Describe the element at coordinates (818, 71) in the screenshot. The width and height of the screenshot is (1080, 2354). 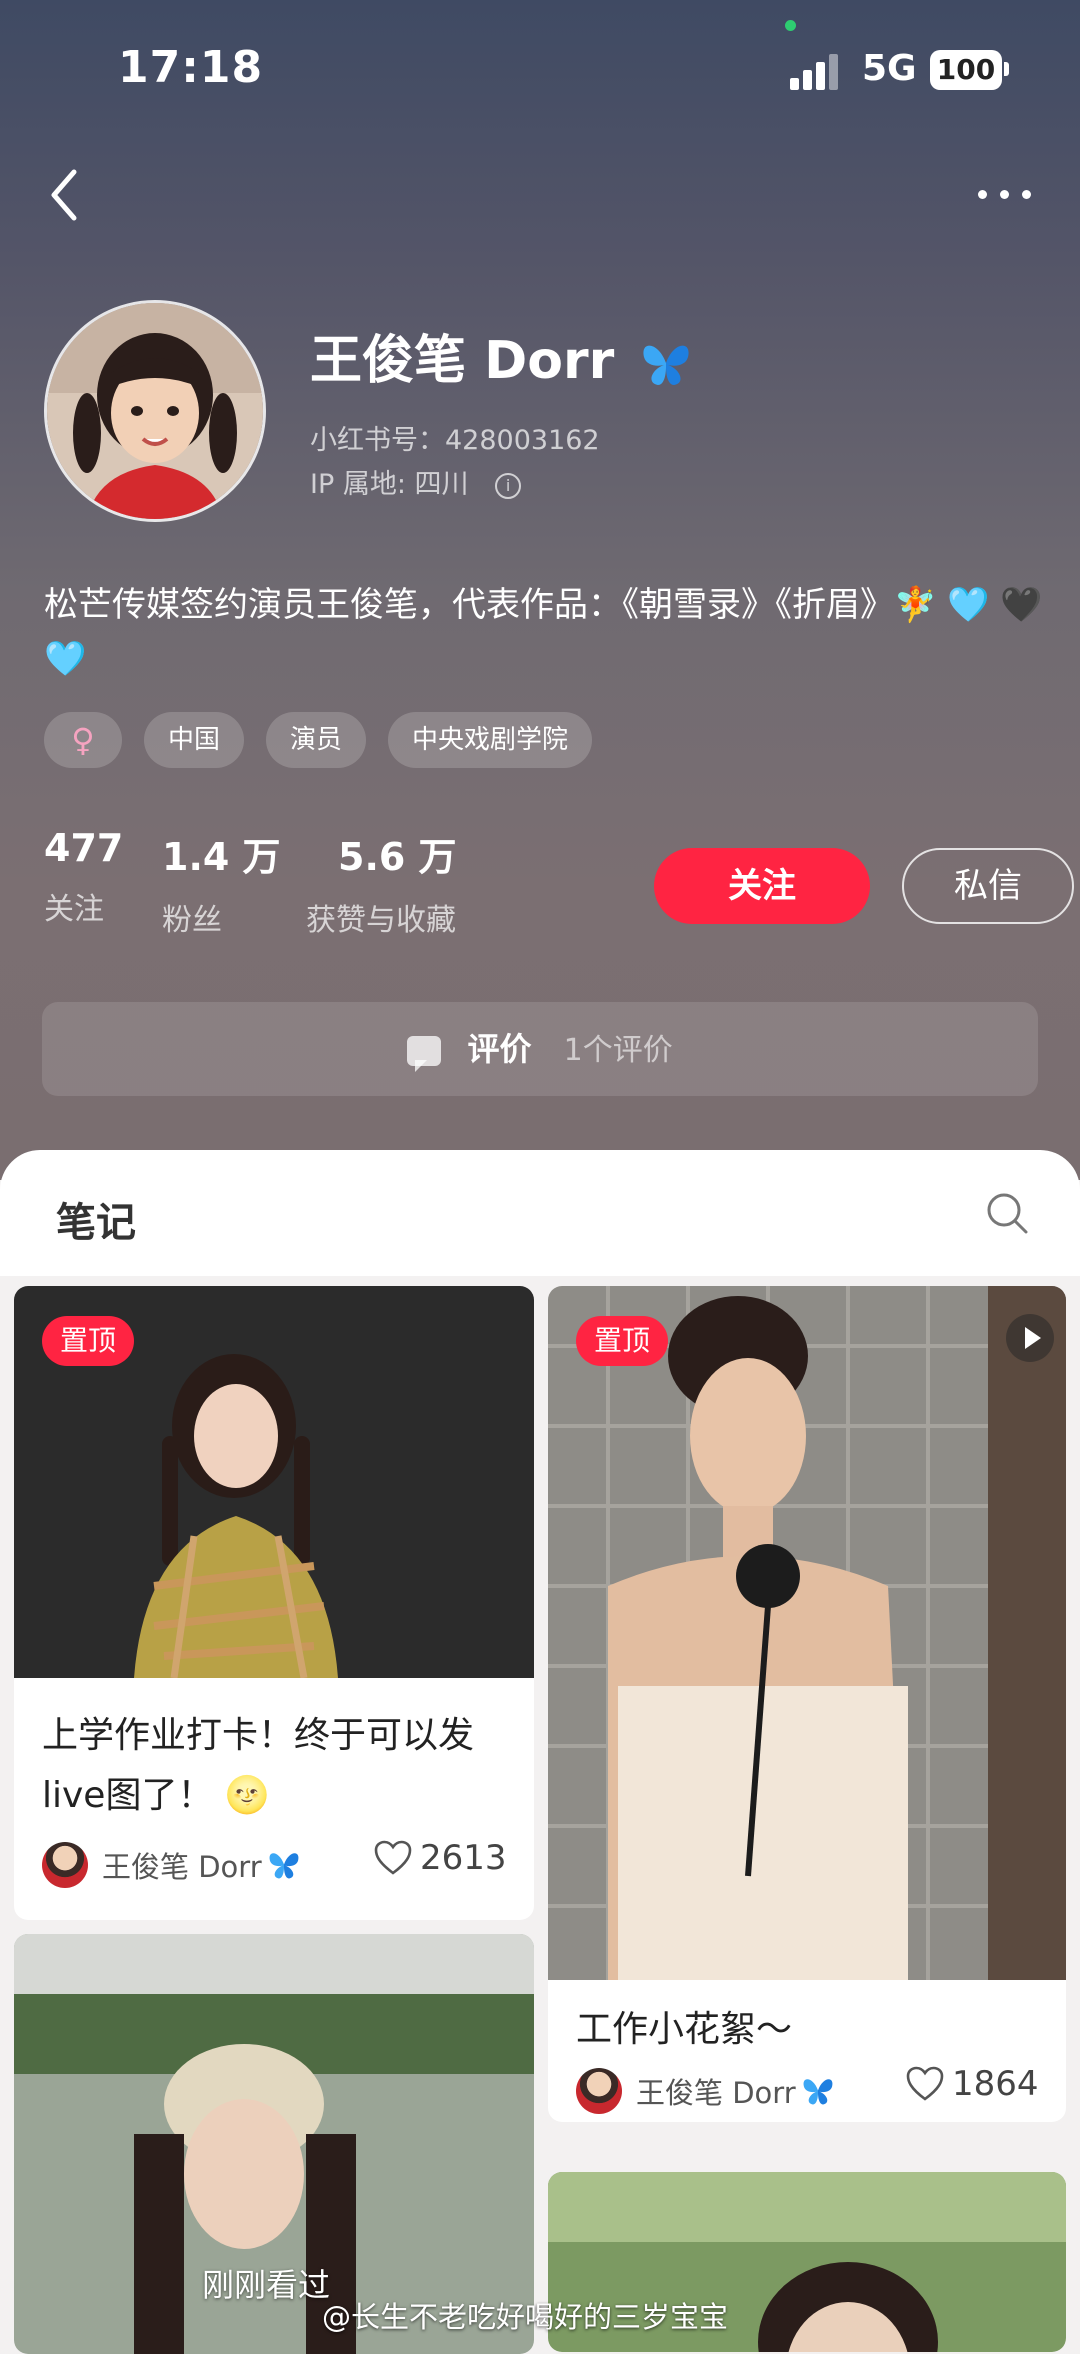
I see `signal-icon` at that location.